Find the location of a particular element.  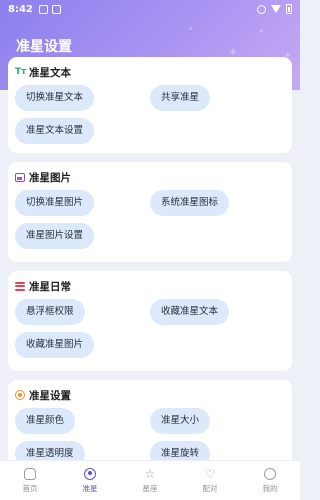

tab-match: ♡ 配对 is located at coordinates (210, 481).